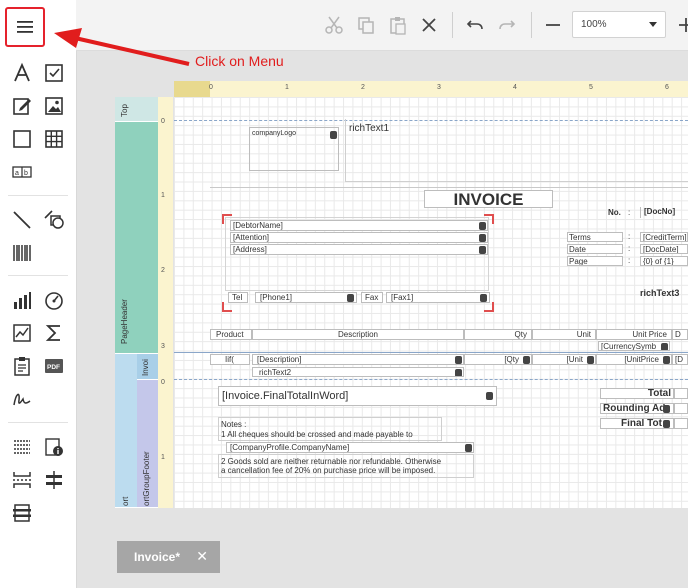 This screenshot has width=688, height=588. Describe the element at coordinates (275, 372) in the screenshot. I see `rich-text2-text: richText2` at that location.